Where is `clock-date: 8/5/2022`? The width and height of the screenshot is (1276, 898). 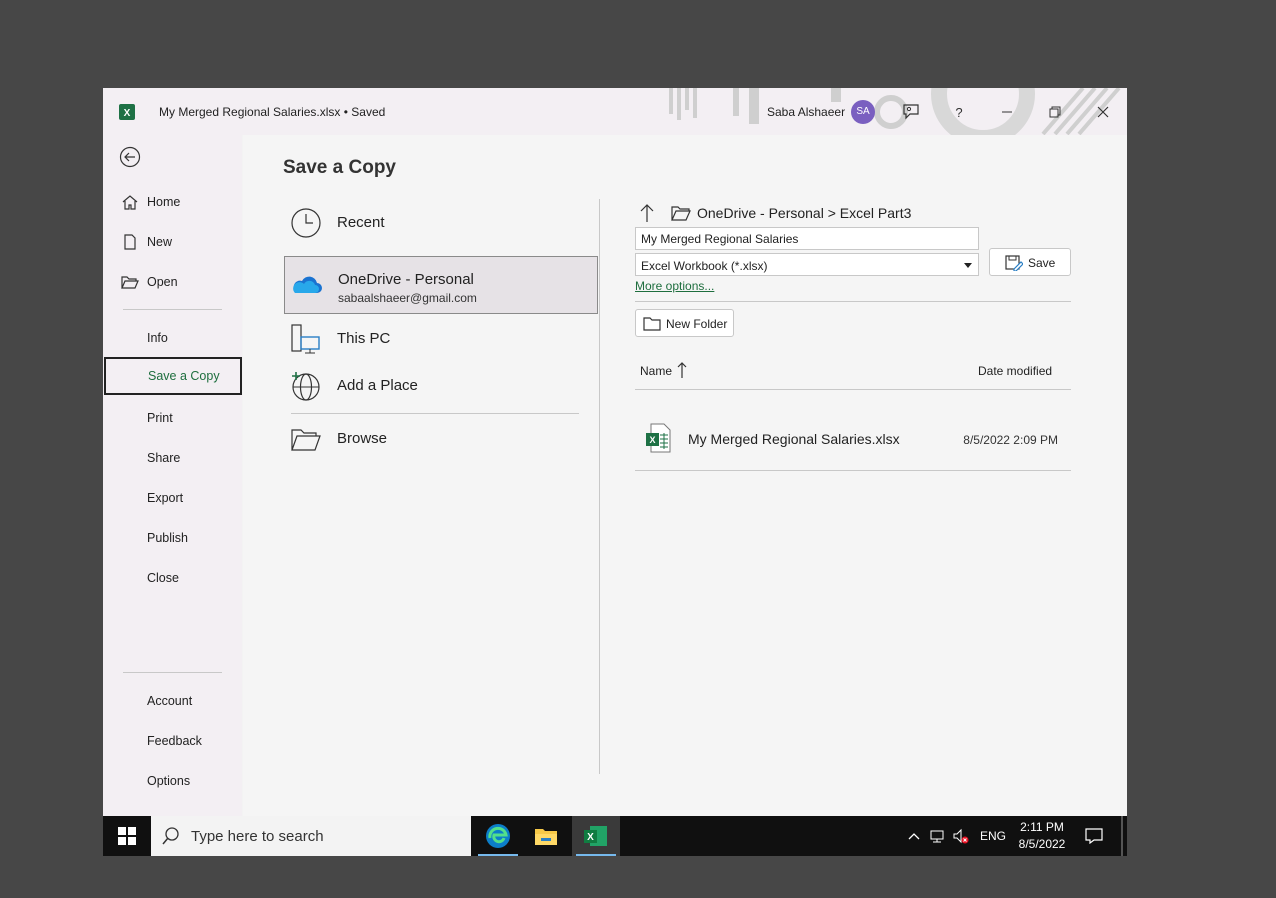
clock-date: 8/5/2022 is located at coordinates (1042, 844).